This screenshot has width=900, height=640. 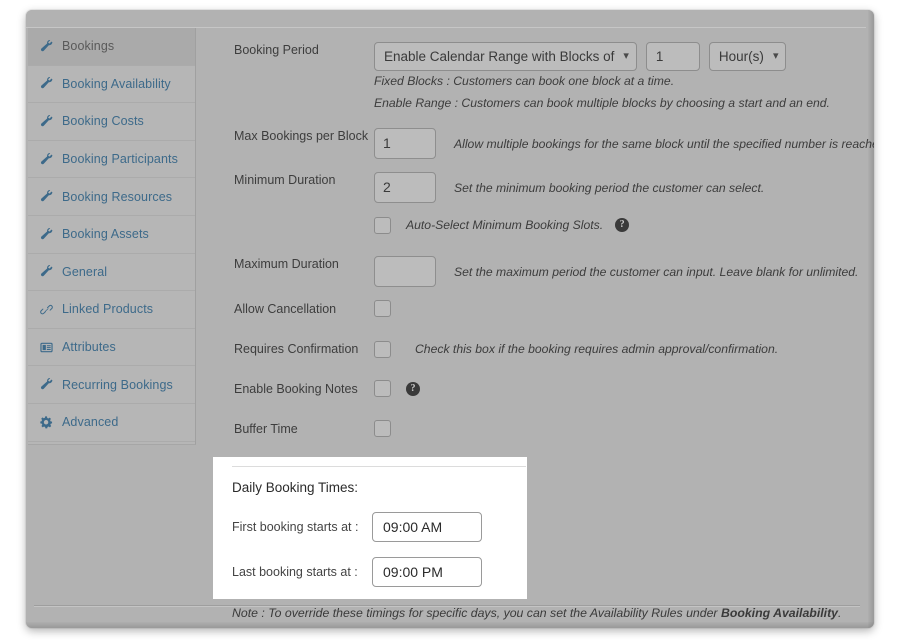 What do you see at coordinates (840, 613) in the screenshot?
I see `availability-note-suffix: .` at bounding box center [840, 613].